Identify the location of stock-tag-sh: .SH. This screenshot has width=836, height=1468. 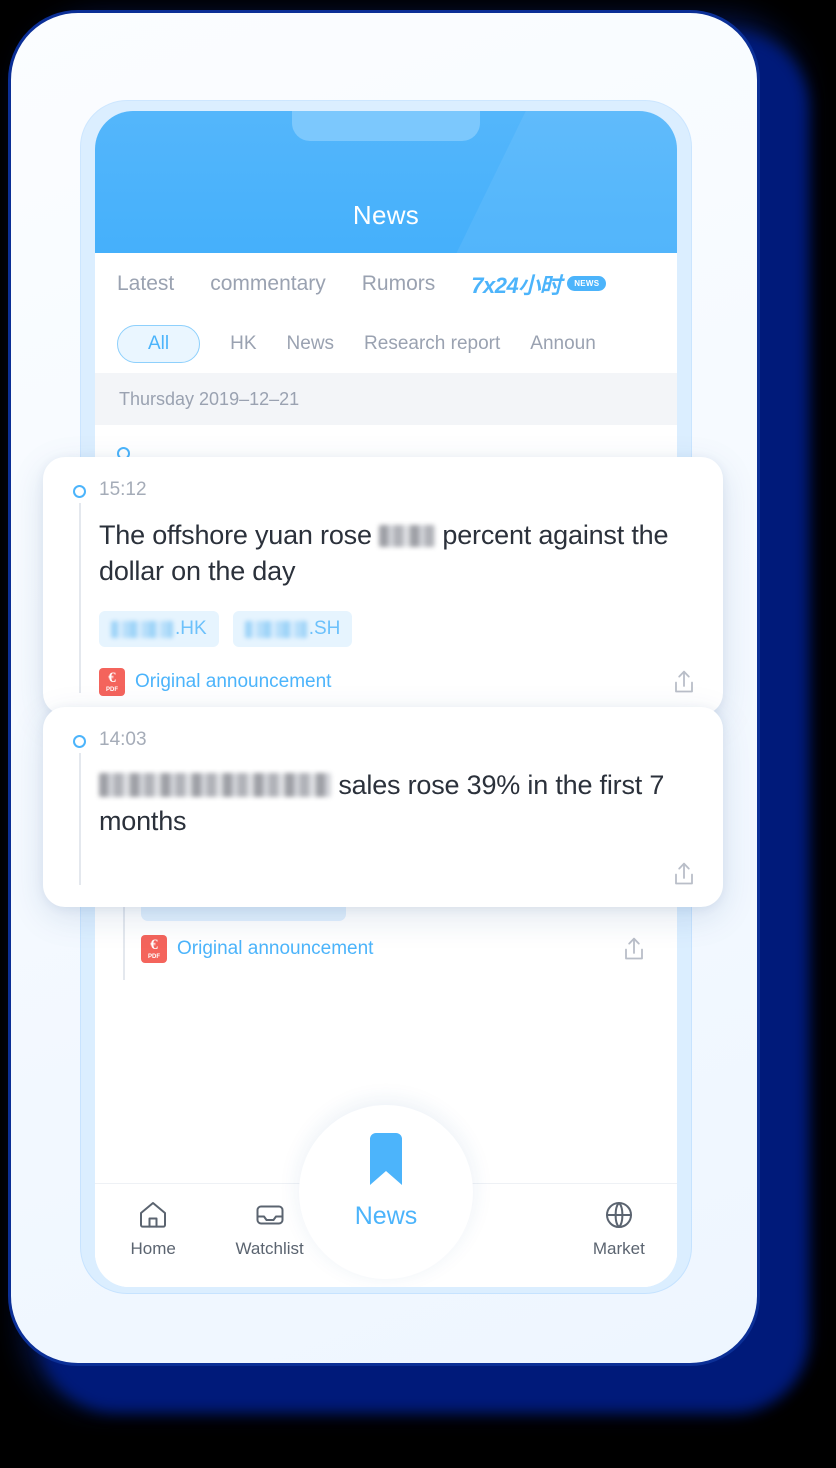
(292, 629).